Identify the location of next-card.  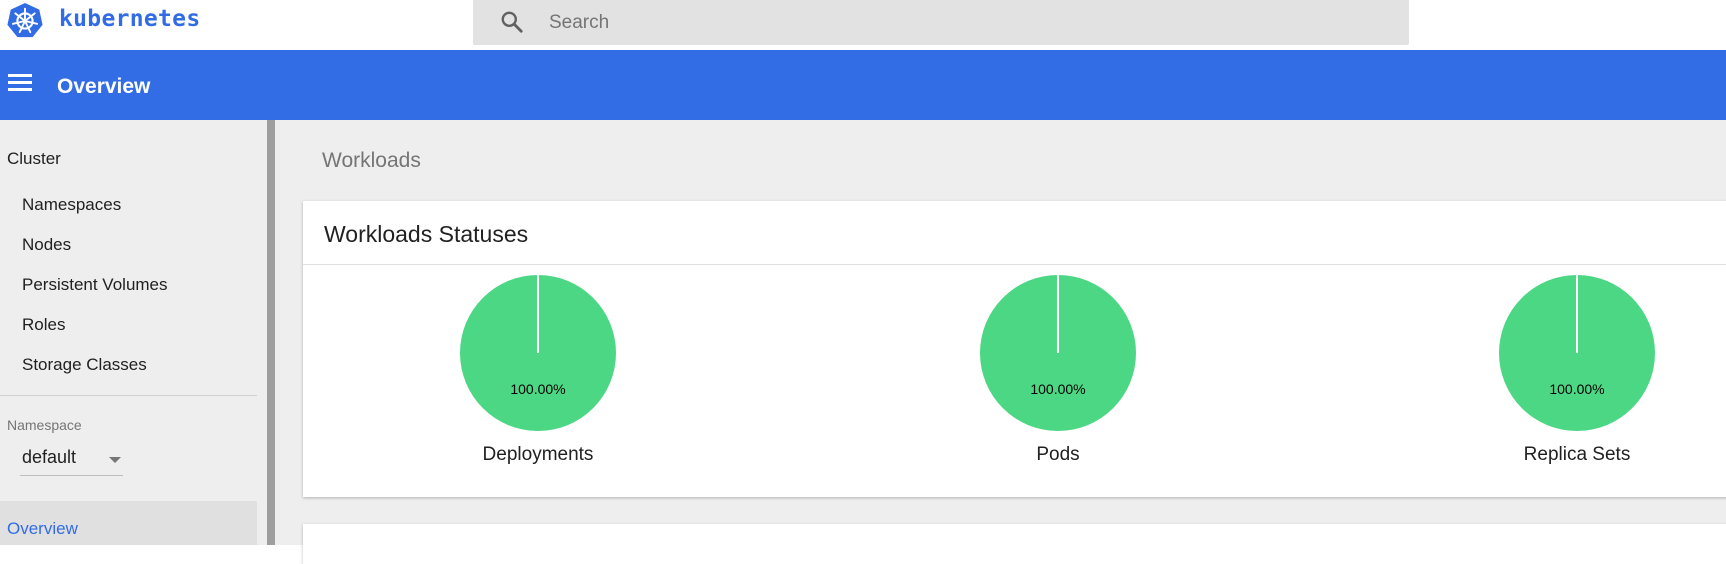
(1014, 544).